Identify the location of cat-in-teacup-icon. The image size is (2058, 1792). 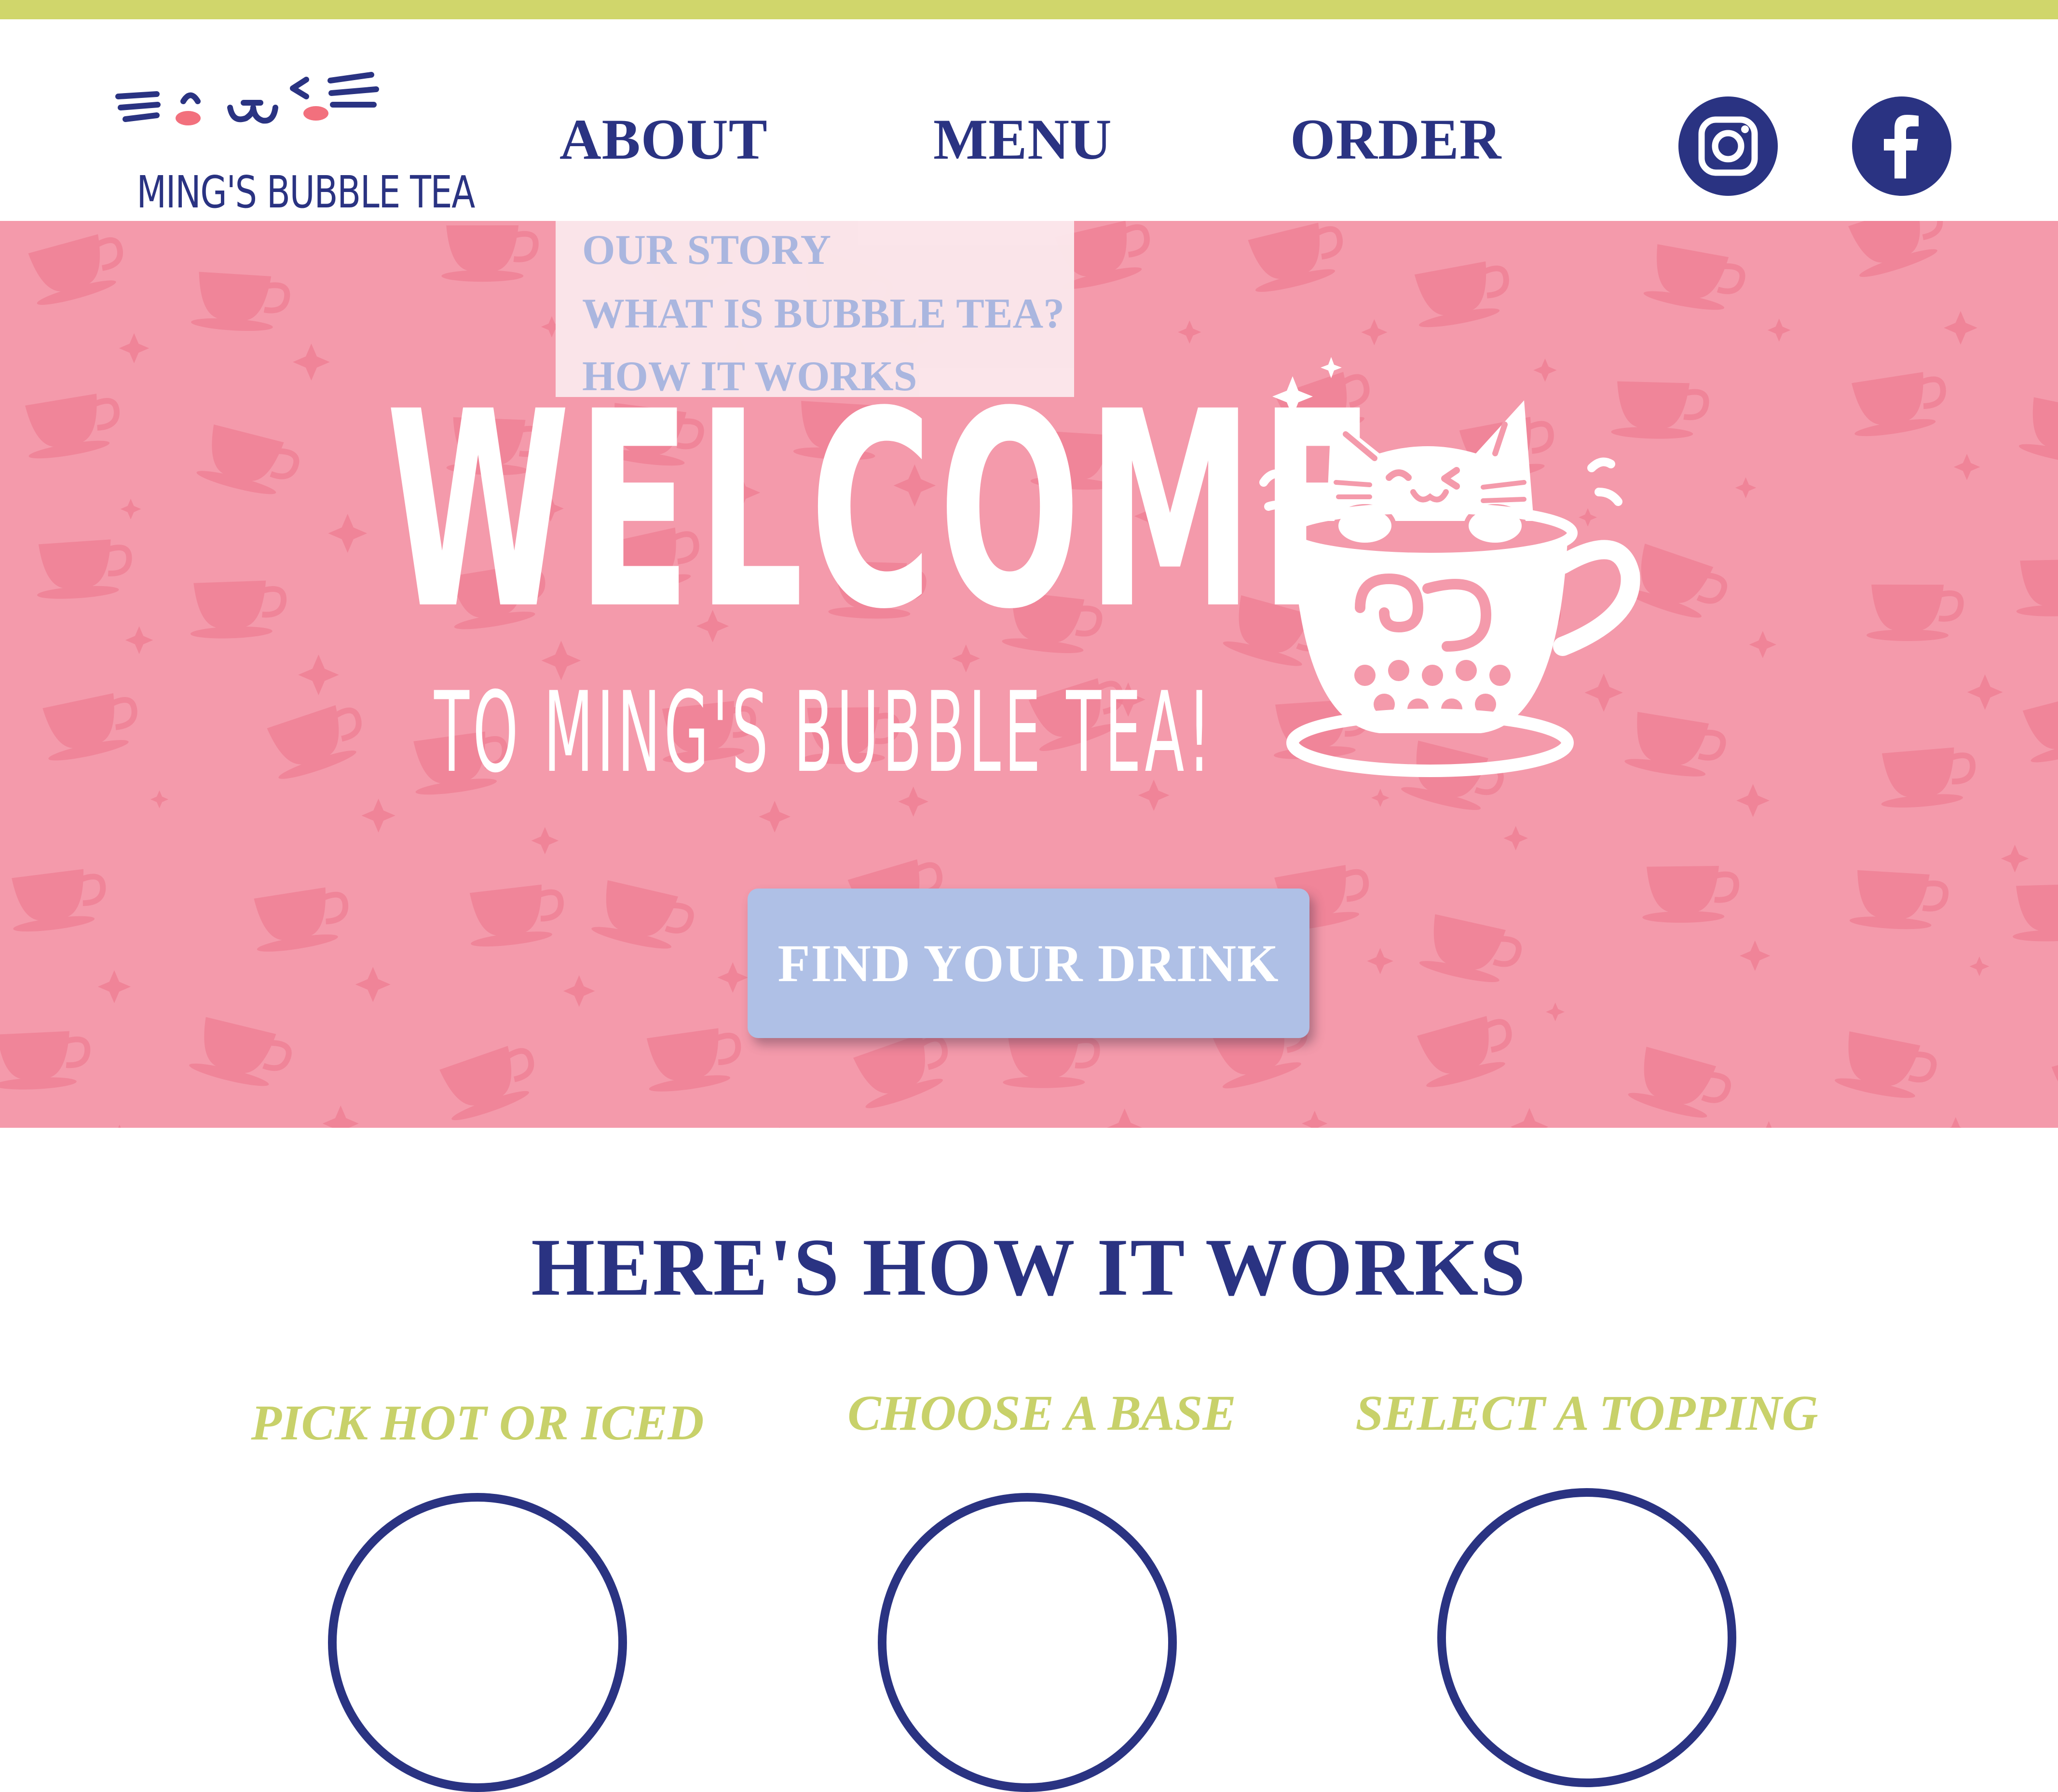
(1449, 567).